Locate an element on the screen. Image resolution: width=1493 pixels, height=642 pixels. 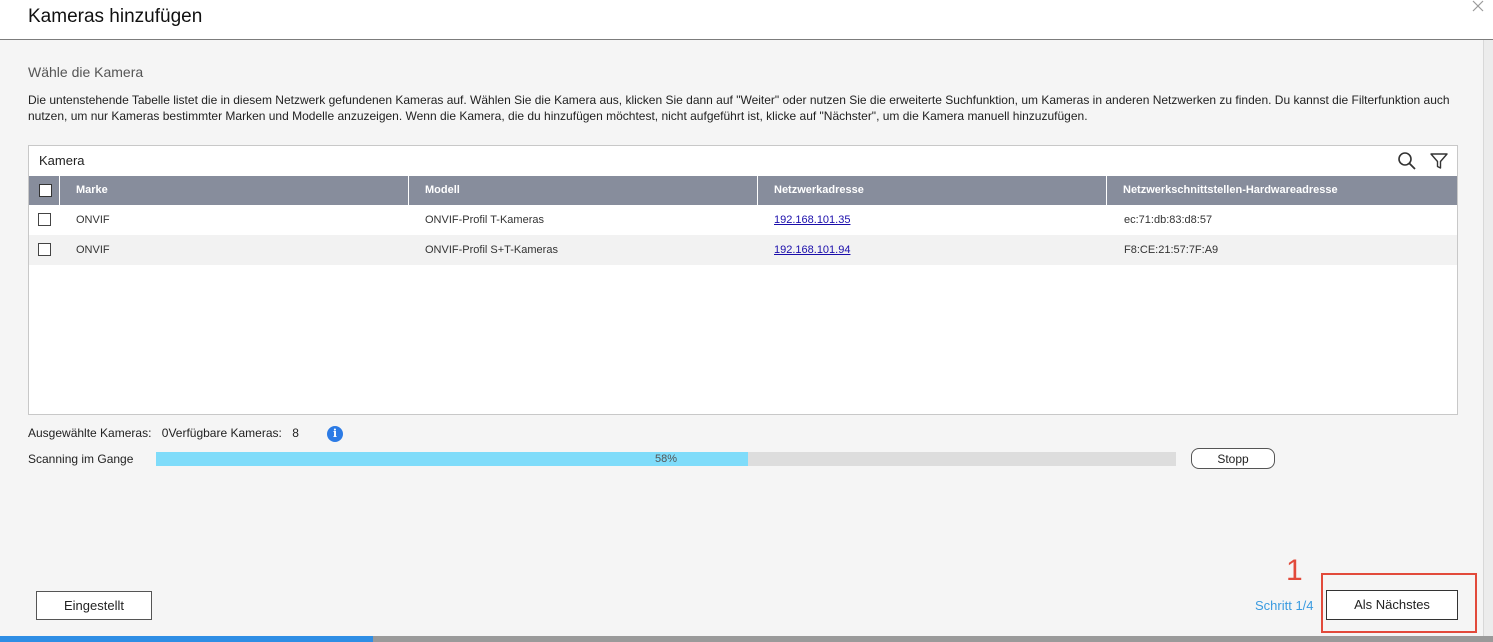
column-header-mac: Netzwerkschnittstellen-Hardwareadresse is located at coordinates (1282, 190).